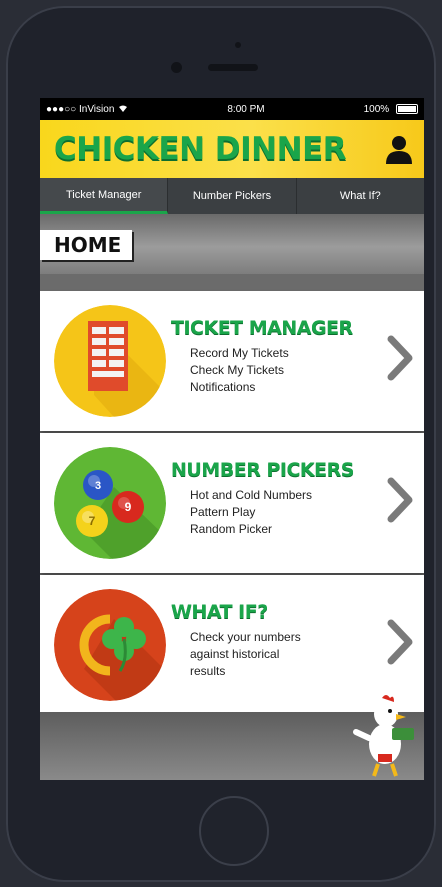 This screenshot has height=887, width=442. What do you see at coordinates (92, 521) in the screenshot?
I see `ball-number: 7` at bounding box center [92, 521].